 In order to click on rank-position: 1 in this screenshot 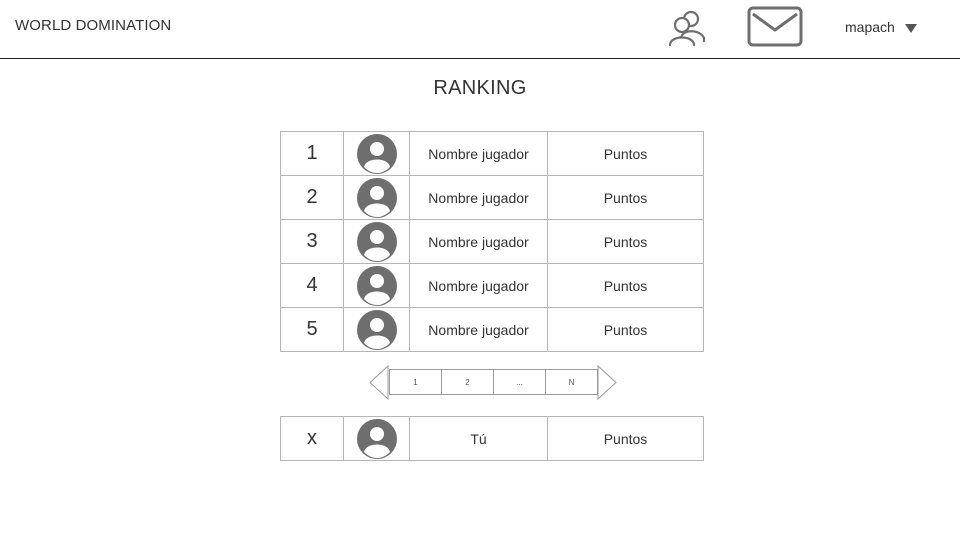, I will do `click(312, 153)`.